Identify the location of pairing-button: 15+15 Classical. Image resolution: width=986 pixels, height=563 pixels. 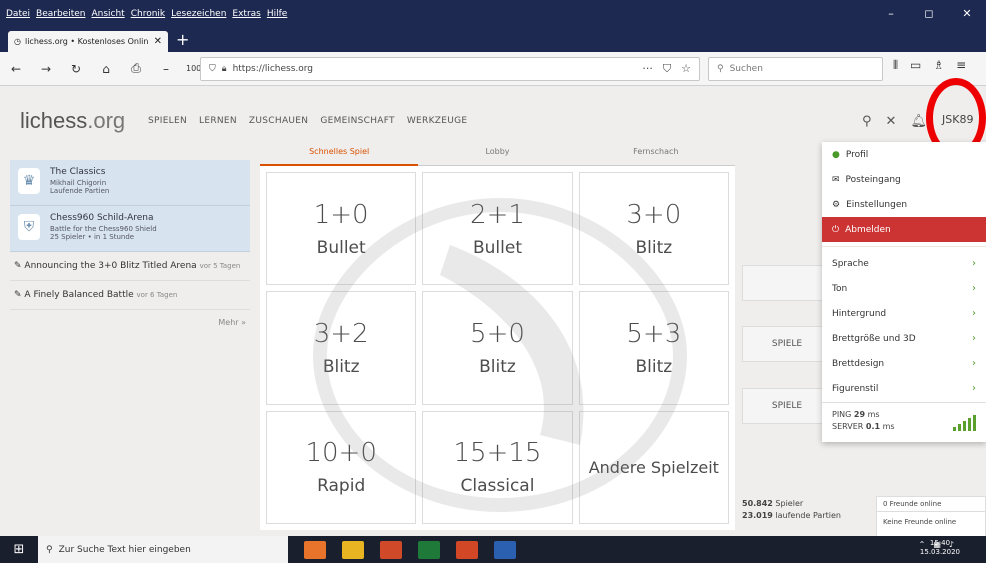
(497, 467).